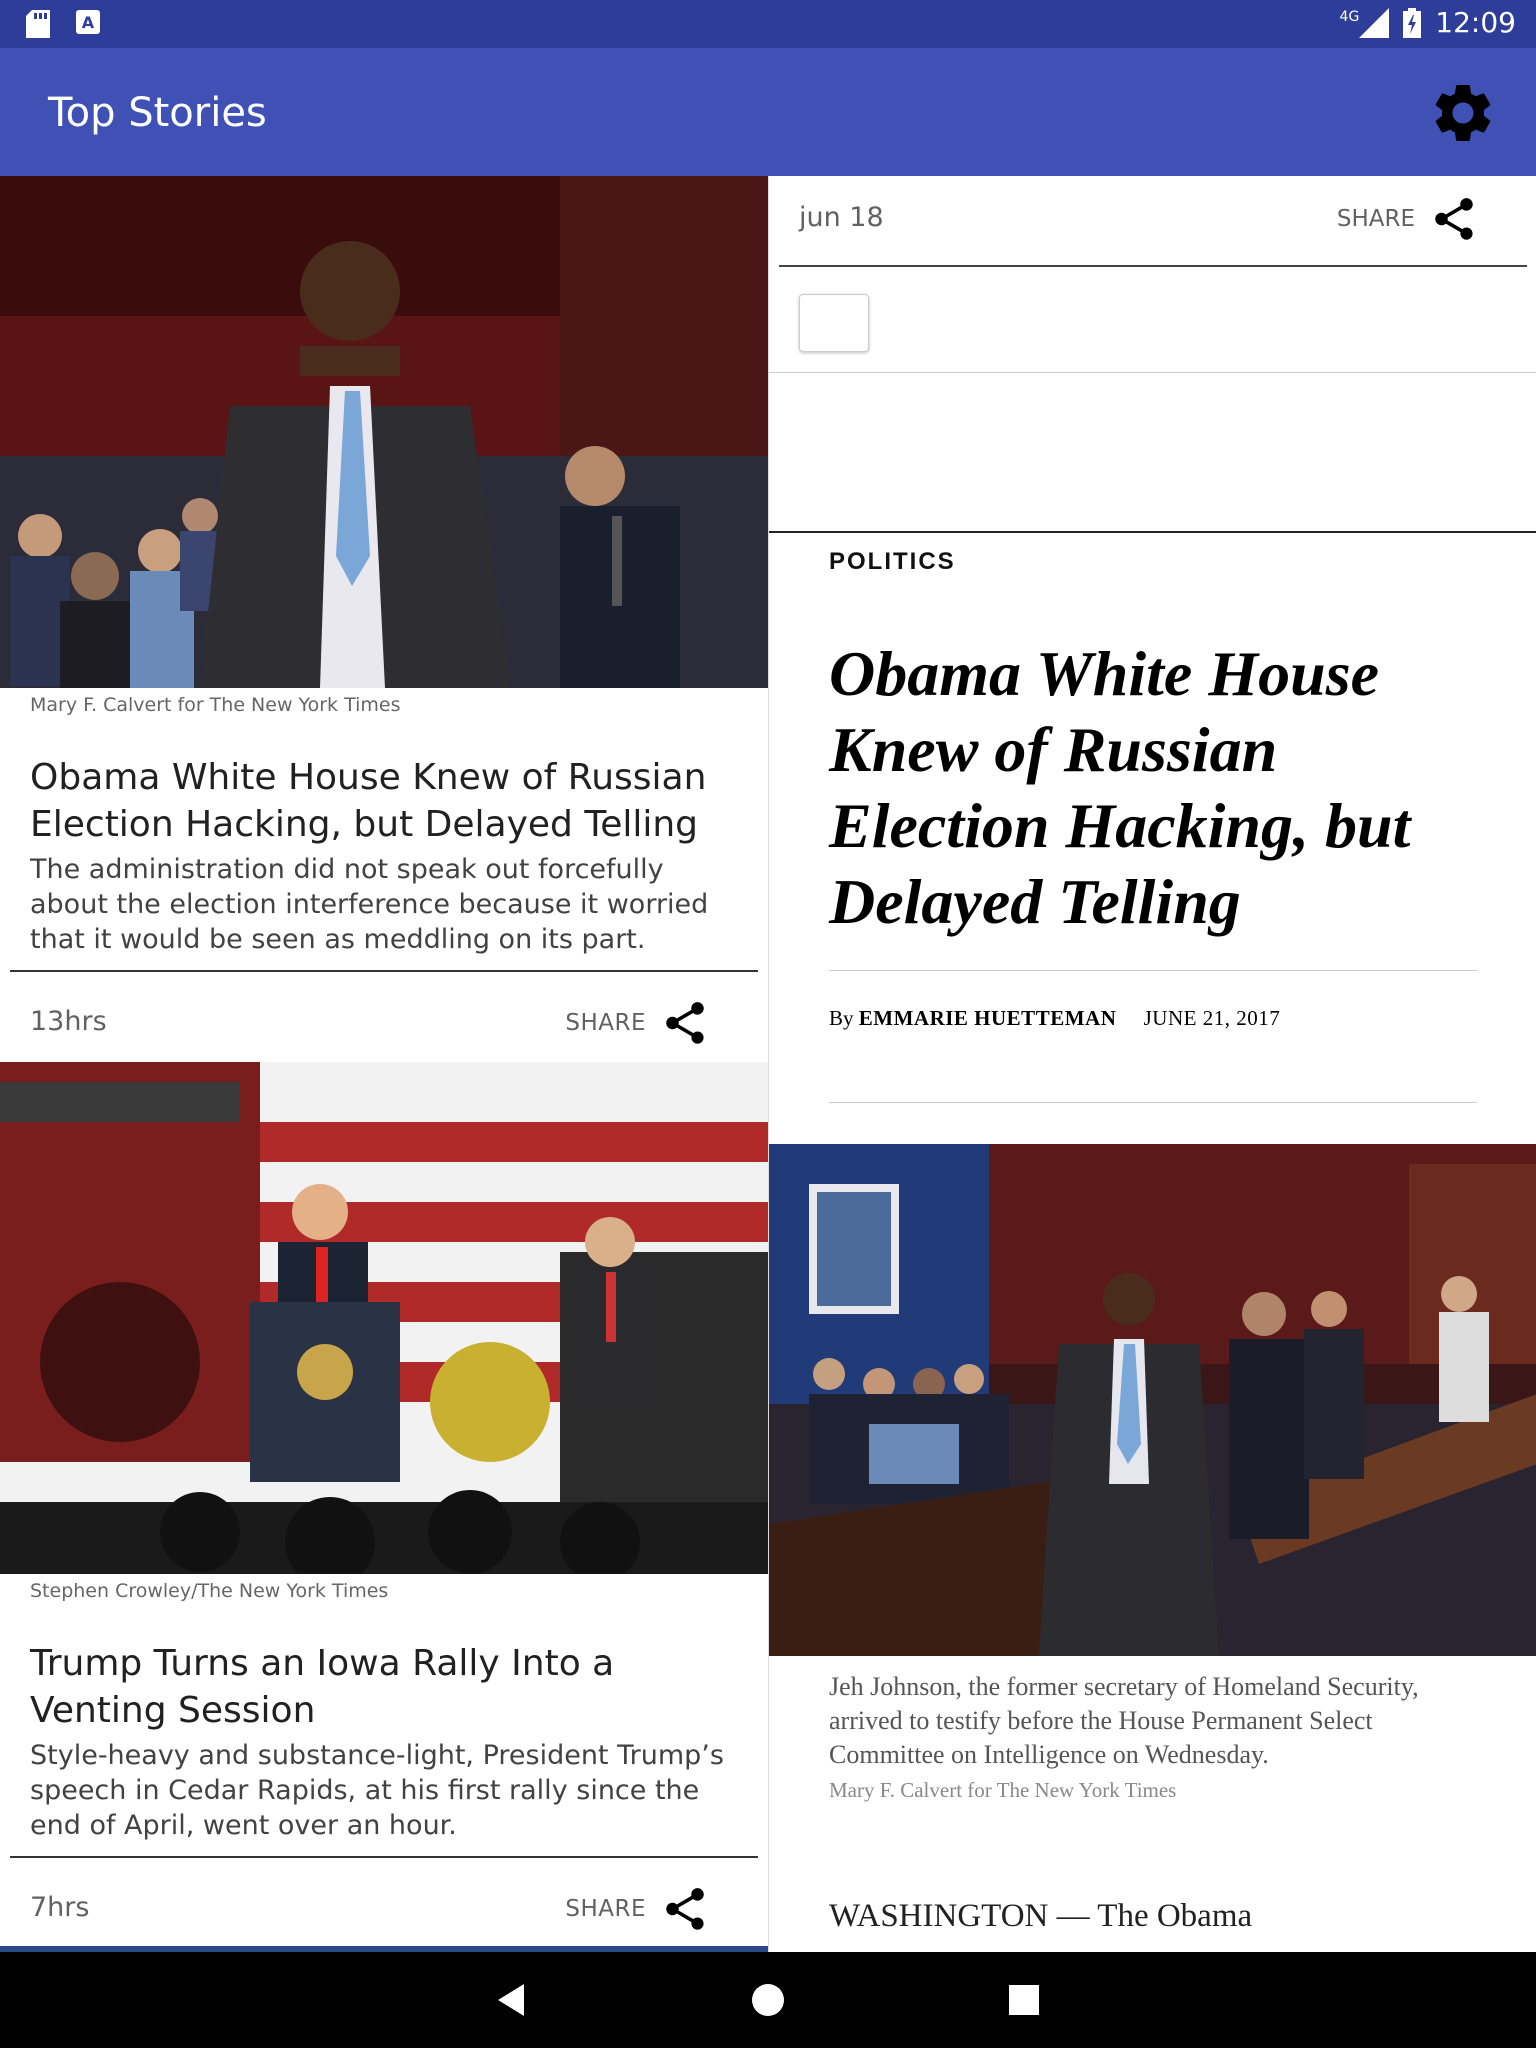 The width and height of the screenshot is (1536, 2048). I want to click on byline-prefix: By, so click(841, 1018).